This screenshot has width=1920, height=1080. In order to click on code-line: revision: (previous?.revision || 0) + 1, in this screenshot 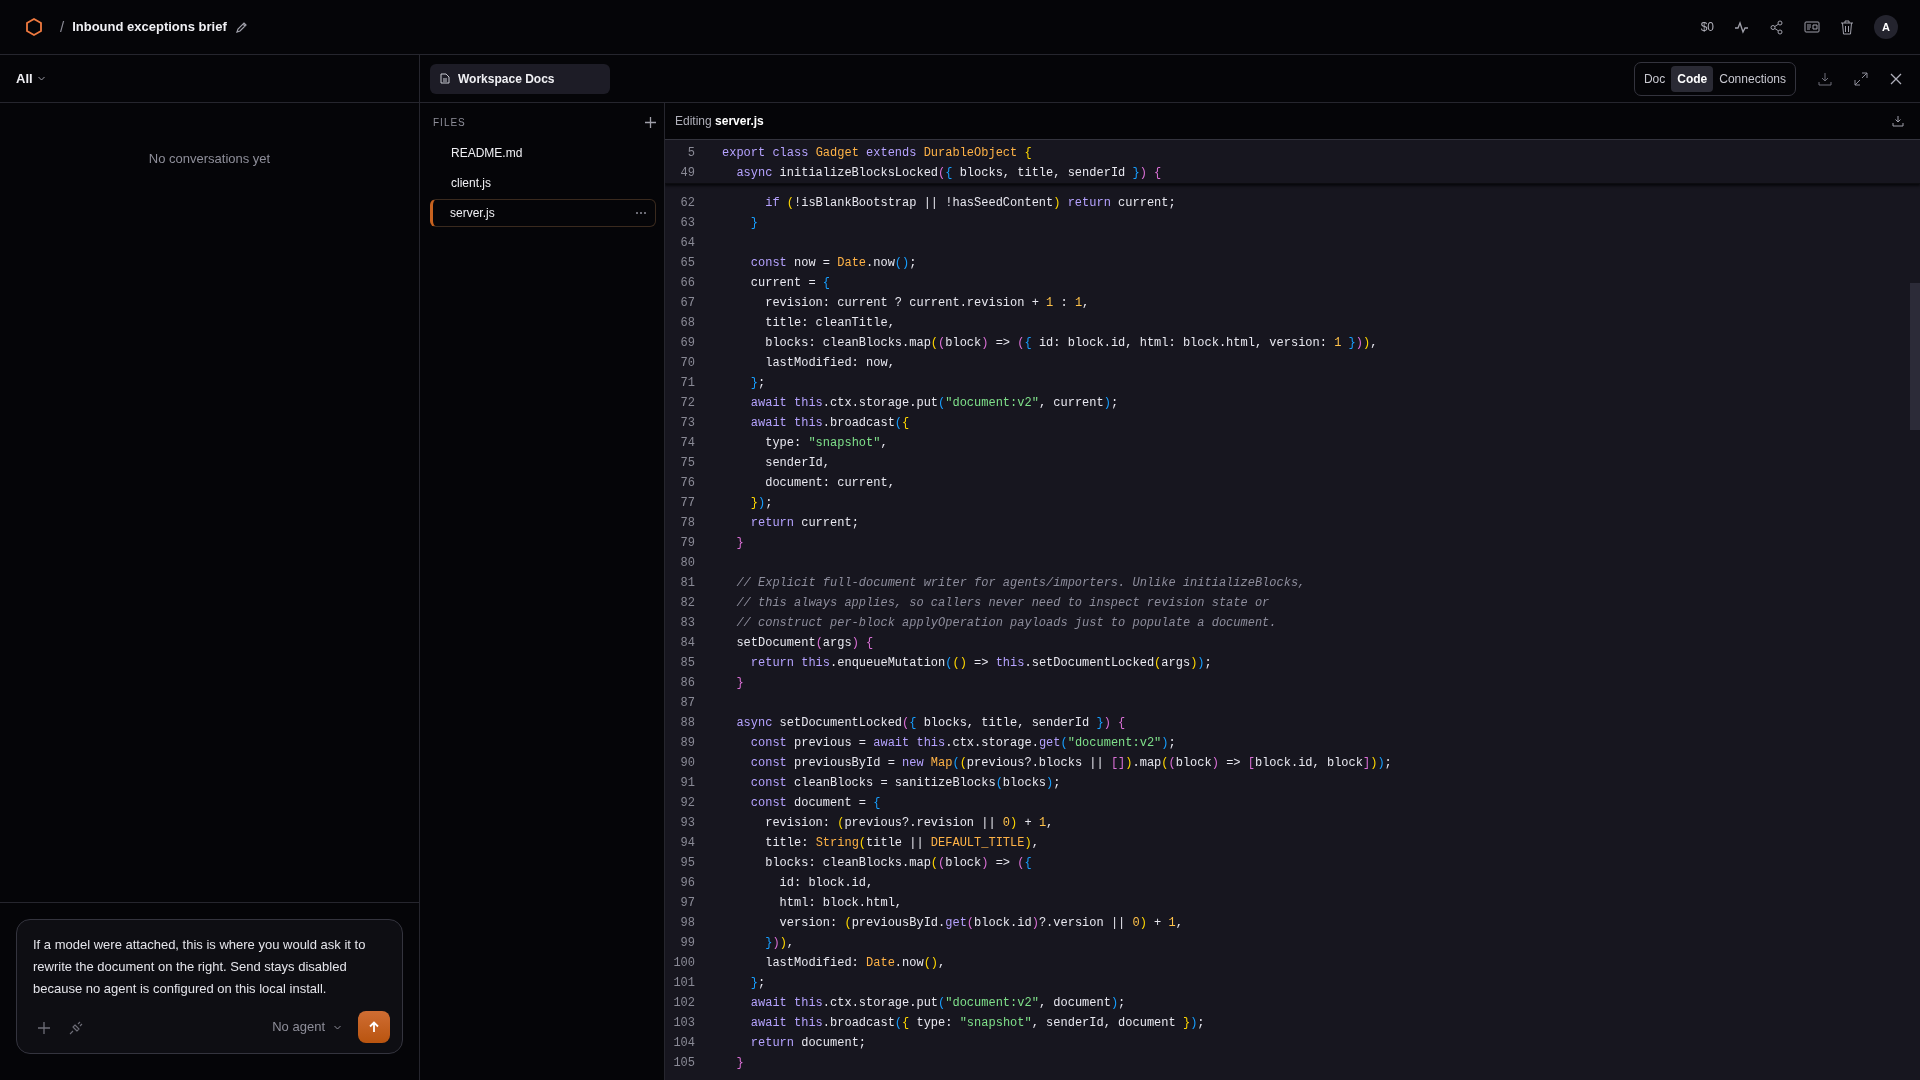, I will do `click(909, 823)`.